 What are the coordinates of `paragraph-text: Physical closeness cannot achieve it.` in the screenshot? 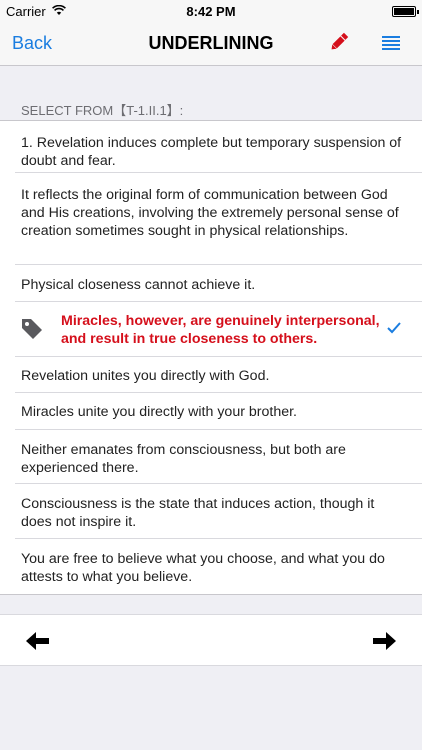 It's located at (138, 285).